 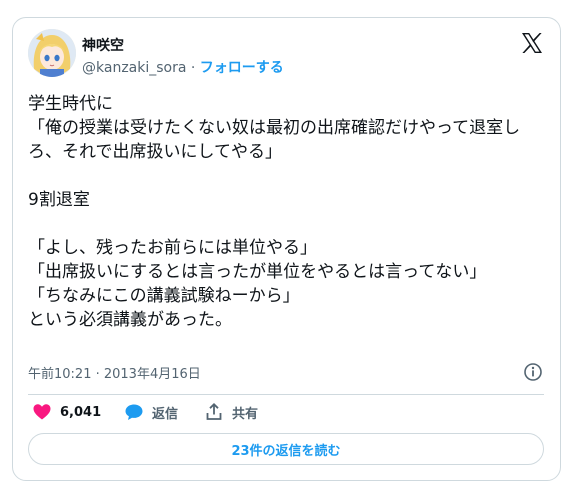 I want to click on speech-bubble-icon, so click(x=134, y=412).